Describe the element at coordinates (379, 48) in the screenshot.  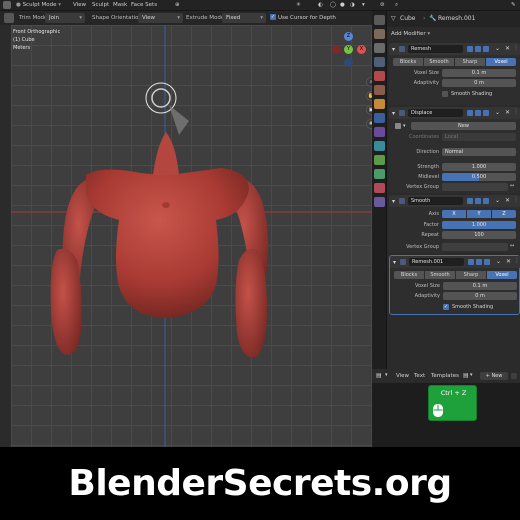
I see `output-tab-icon` at that location.